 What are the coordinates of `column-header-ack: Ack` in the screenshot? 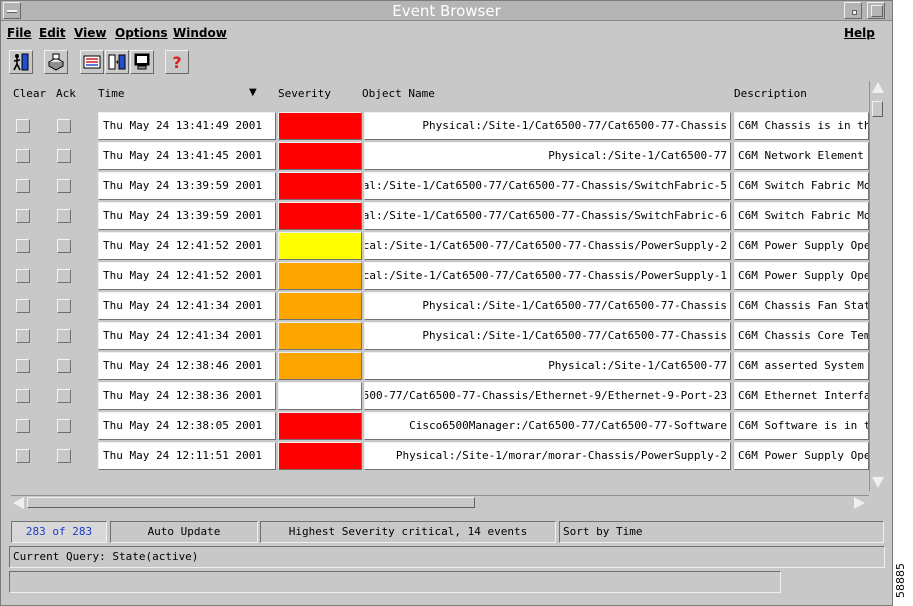 It's located at (66, 93).